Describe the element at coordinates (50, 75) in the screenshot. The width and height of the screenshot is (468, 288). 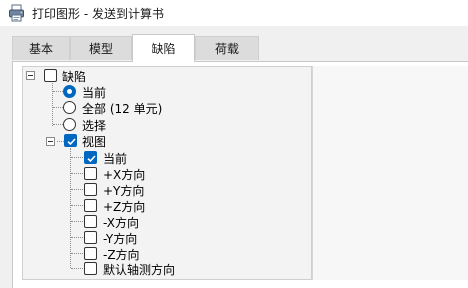
I see `imperfections-checkbox` at that location.